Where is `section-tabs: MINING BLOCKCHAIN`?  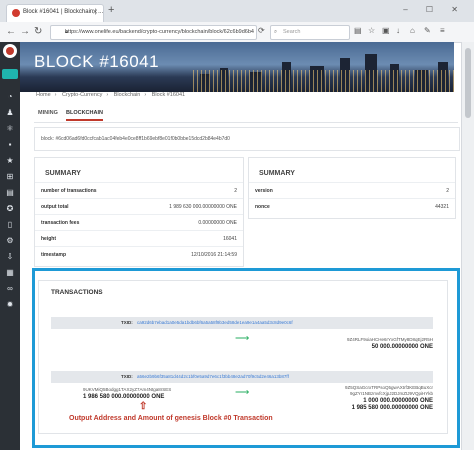 section-tabs: MINING BLOCKCHAIN is located at coordinates (246, 114).